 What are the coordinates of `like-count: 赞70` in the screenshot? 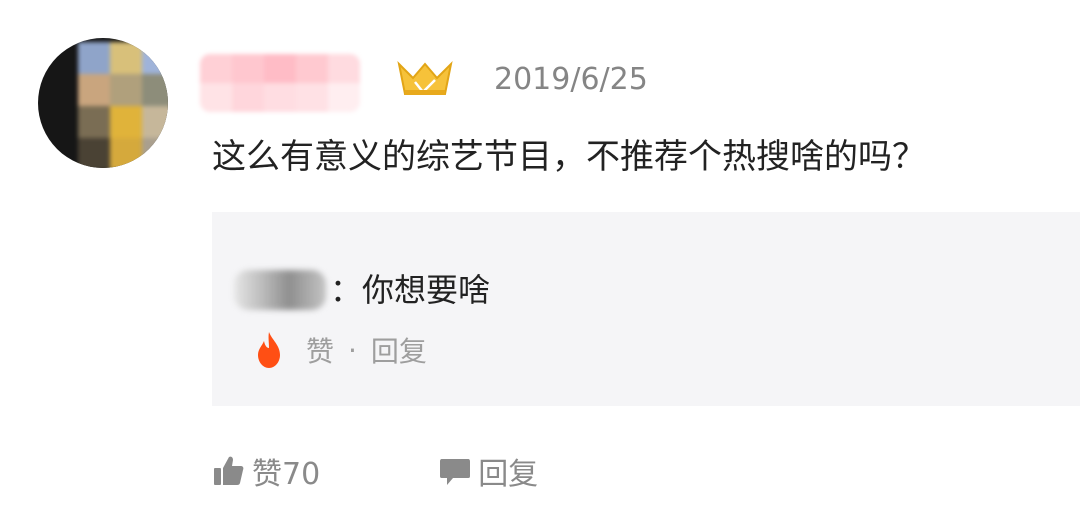 It's located at (286, 474).